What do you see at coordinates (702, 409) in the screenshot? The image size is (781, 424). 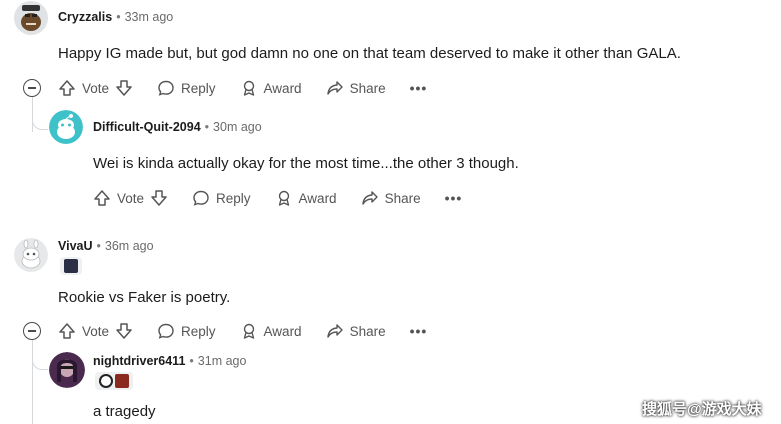 I see `watermark: 搜狐号@游戏大妹` at bounding box center [702, 409].